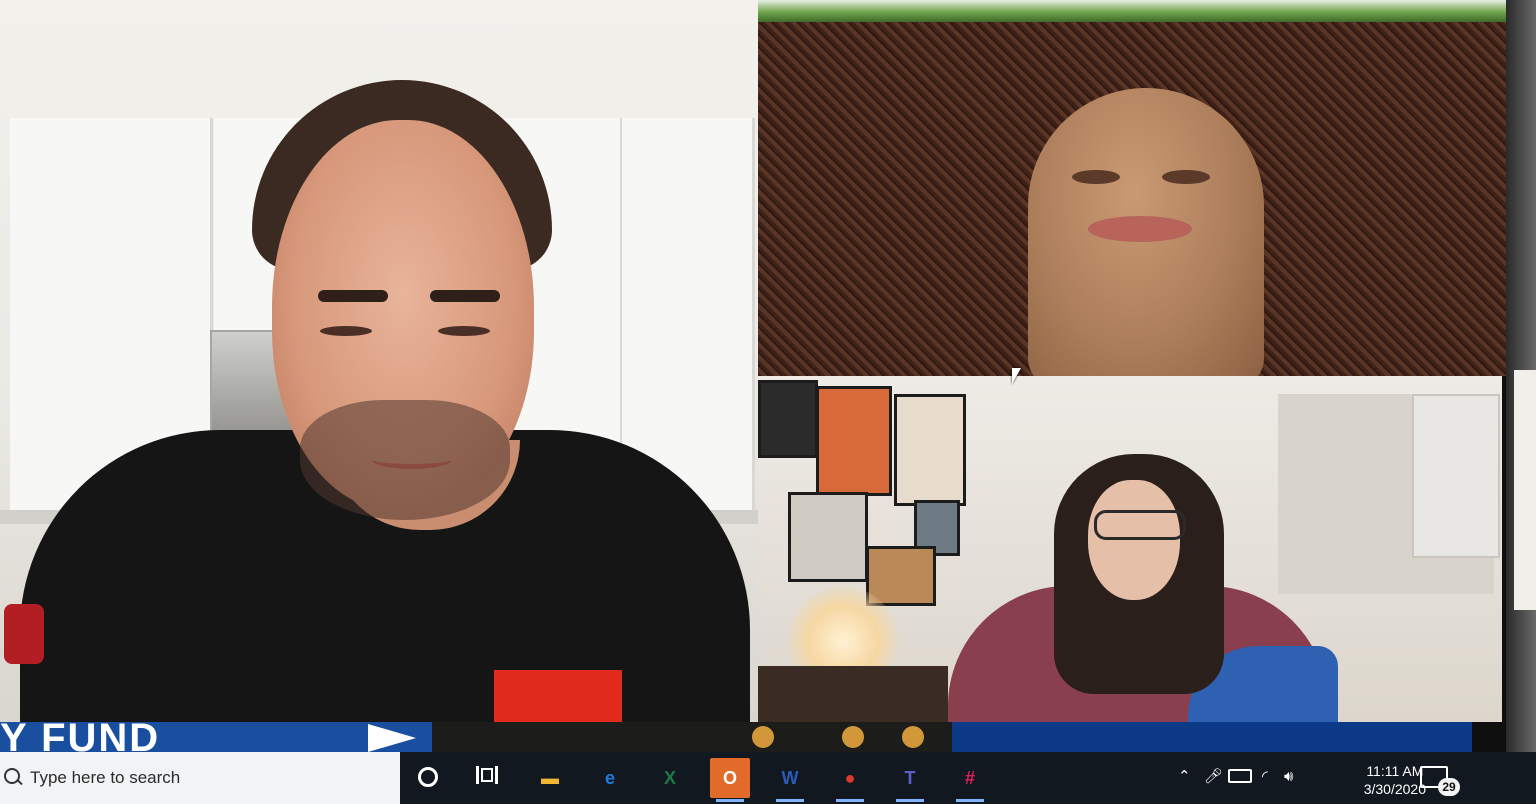  I want to click on potato-lips, so click(1140, 229).